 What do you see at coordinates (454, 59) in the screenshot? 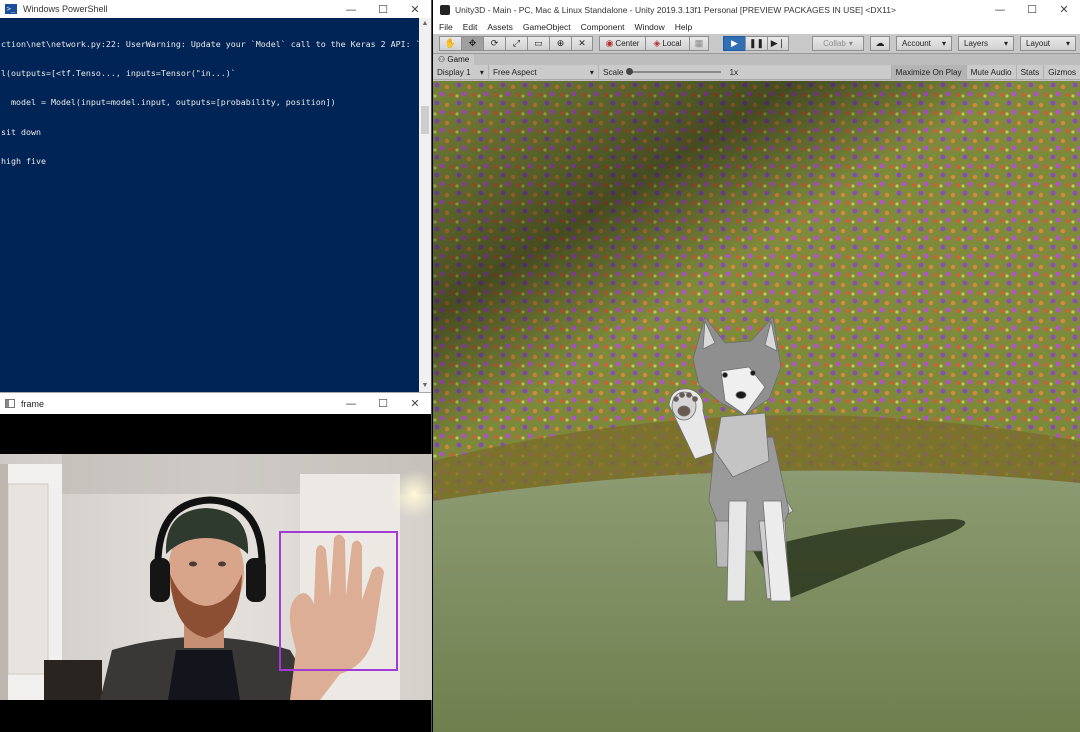
I see `tab-game: ⚇ Game` at bounding box center [454, 59].